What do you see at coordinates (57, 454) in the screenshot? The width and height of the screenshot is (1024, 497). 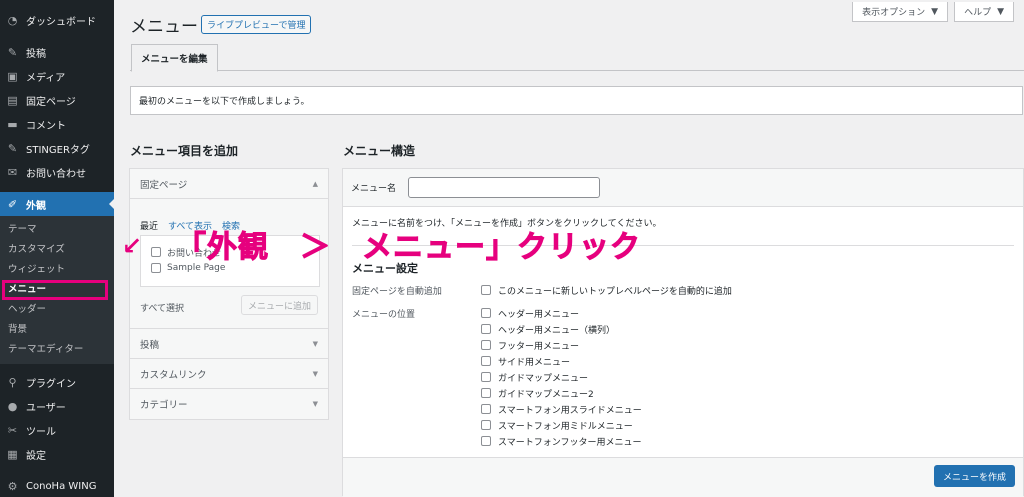 I see `sidebar-item-settings: ▦ 設定` at bounding box center [57, 454].